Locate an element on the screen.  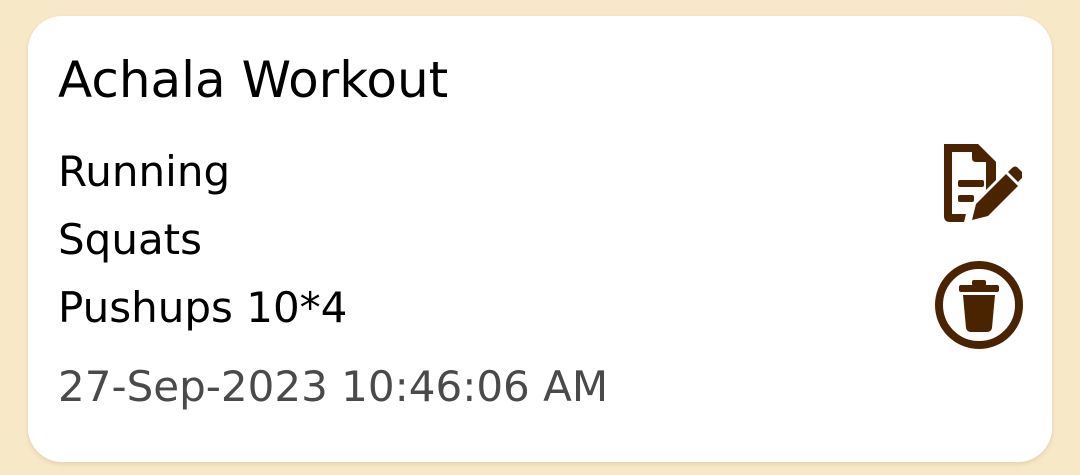
trash-circle-icon is located at coordinates (979, 305).